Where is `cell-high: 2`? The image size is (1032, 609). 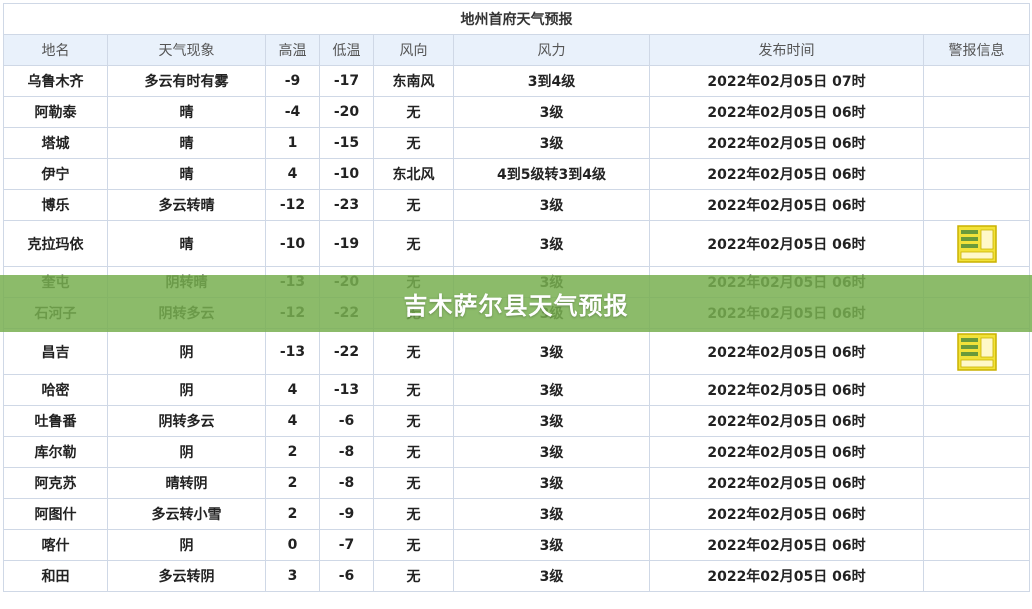
cell-high: 2 is located at coordinates (292, 514).